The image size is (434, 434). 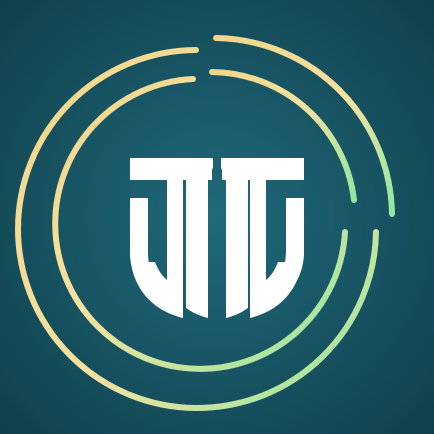 What do you see at coordinates (262, 169) in the screenshot?
I see `right-bar` at bounding box center [262, 169].